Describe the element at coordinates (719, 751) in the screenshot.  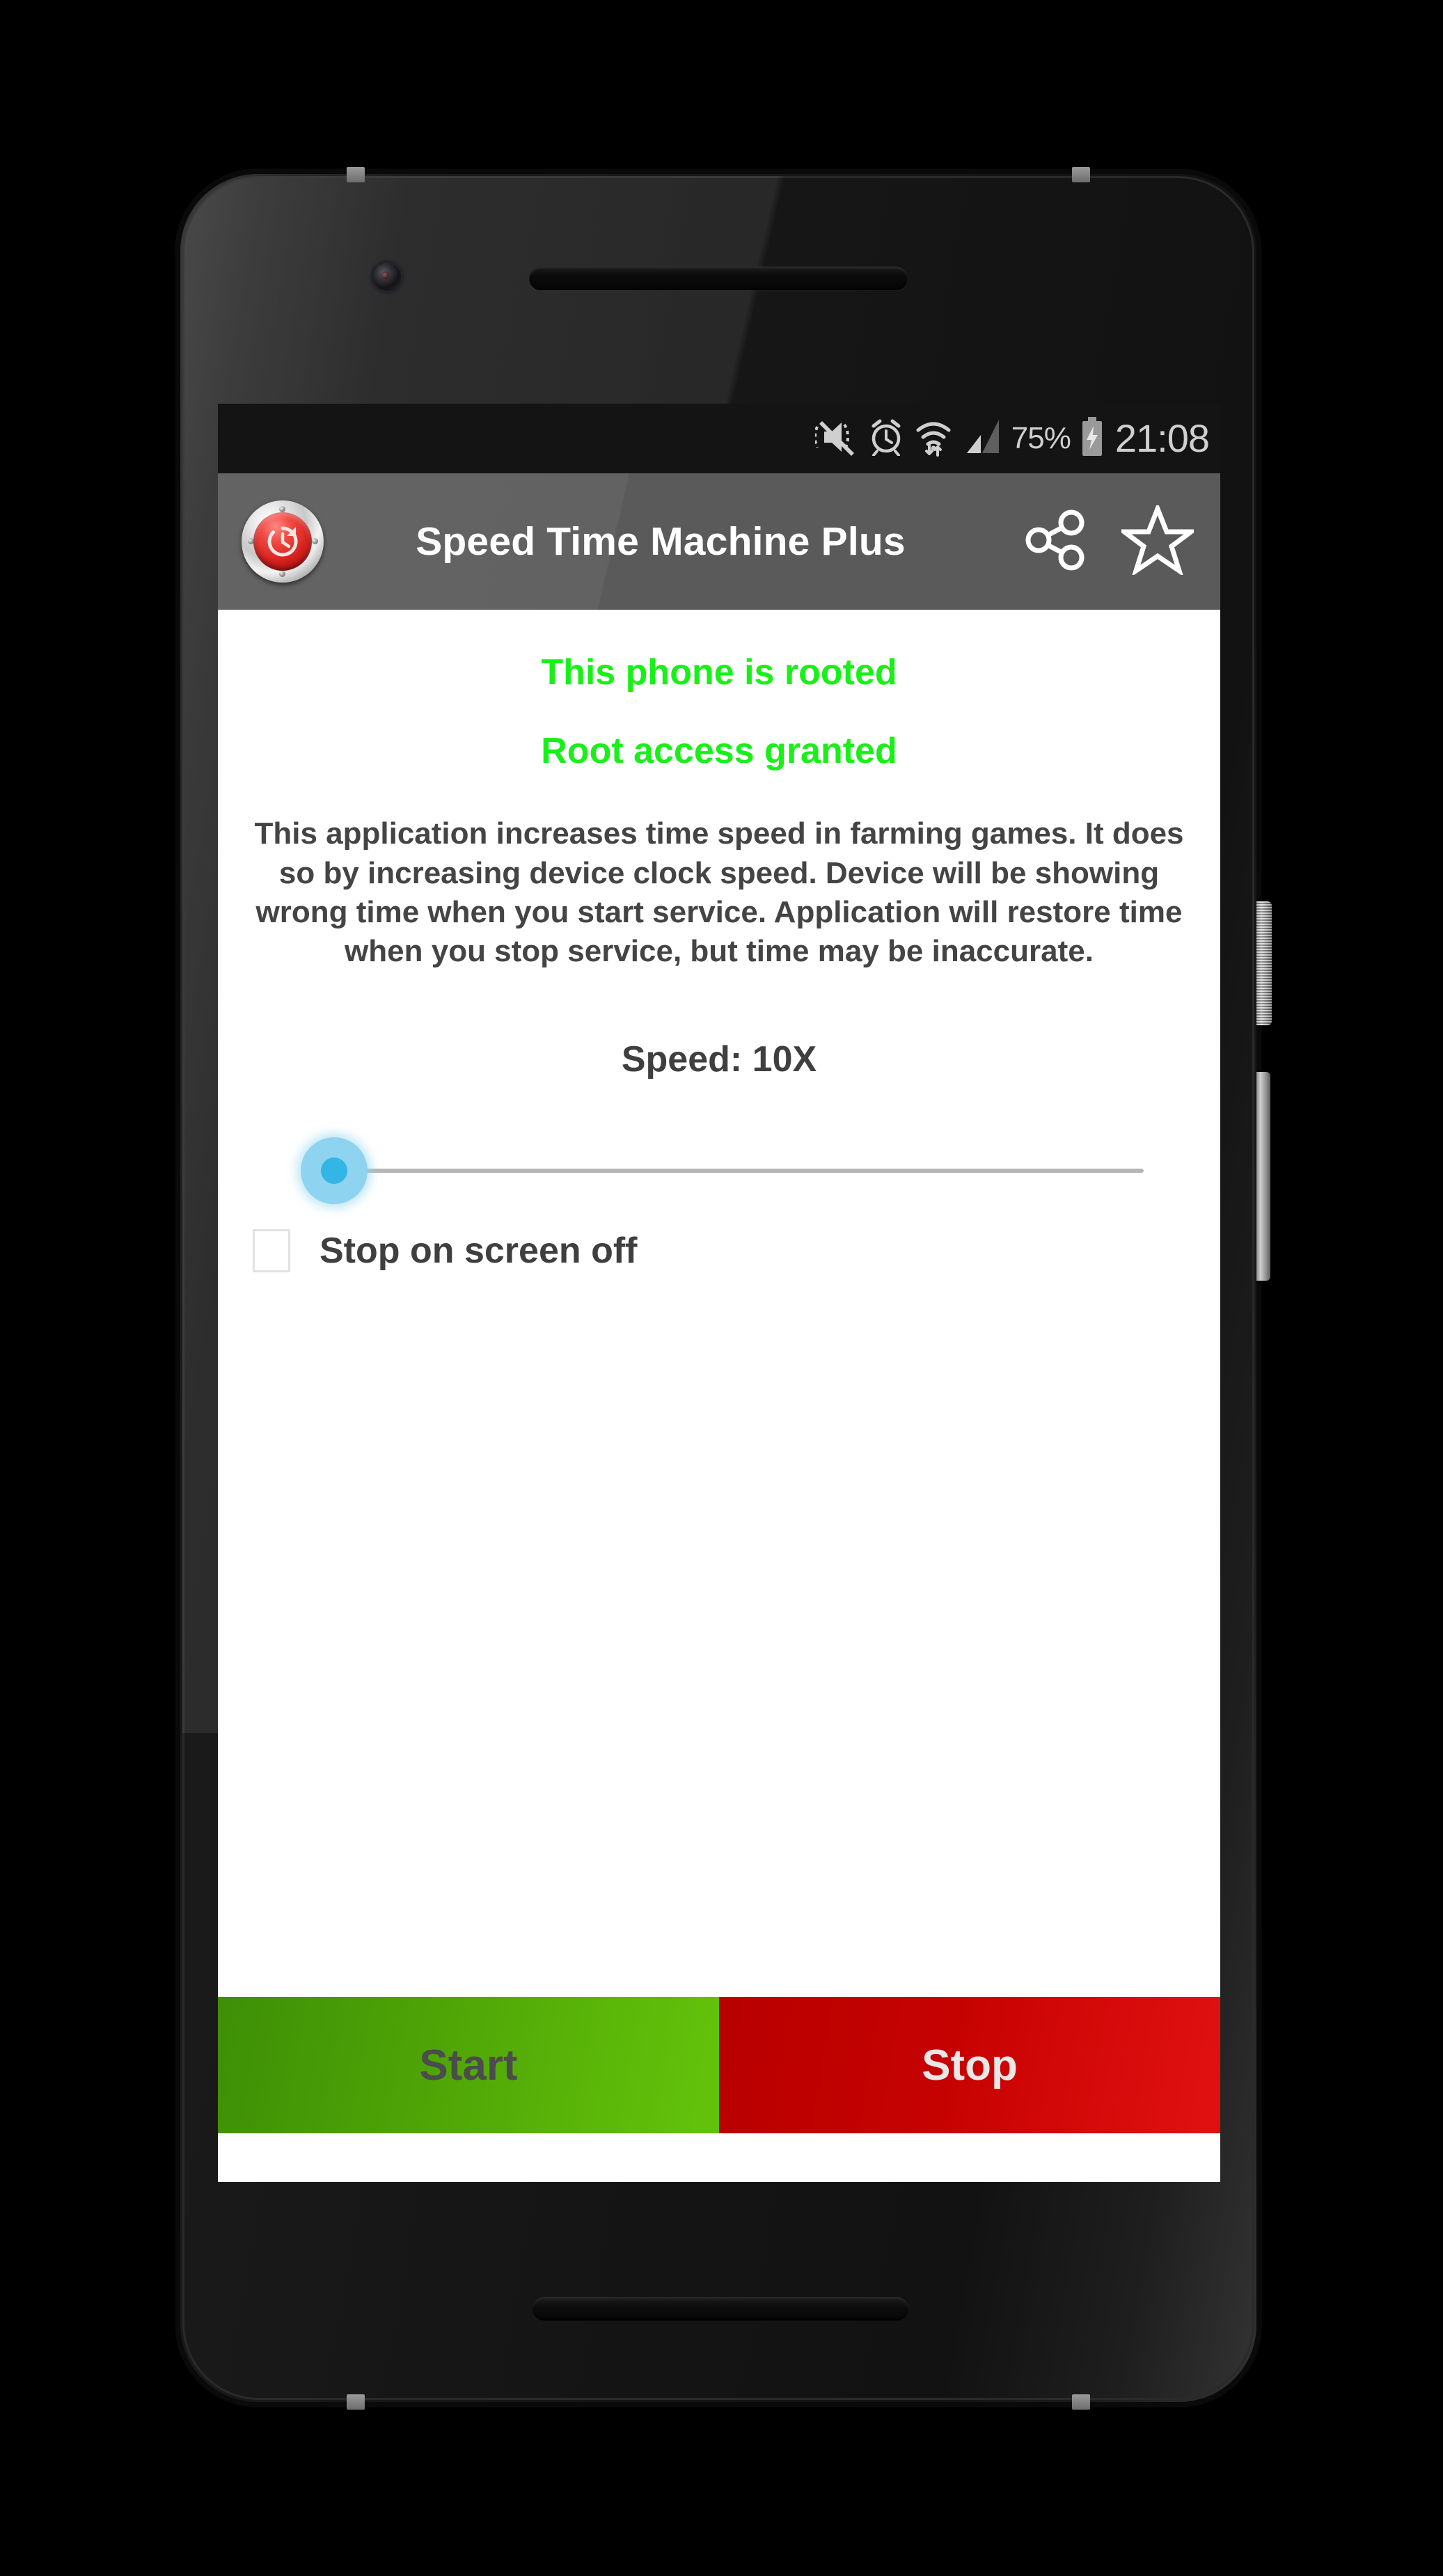
I see `root-status-granted: Root access granted` at that location.